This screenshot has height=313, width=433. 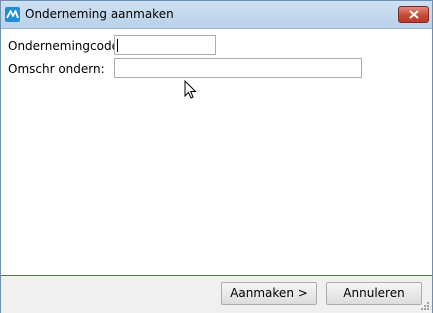 I want to click on description-input, so click(x=238, y=68).